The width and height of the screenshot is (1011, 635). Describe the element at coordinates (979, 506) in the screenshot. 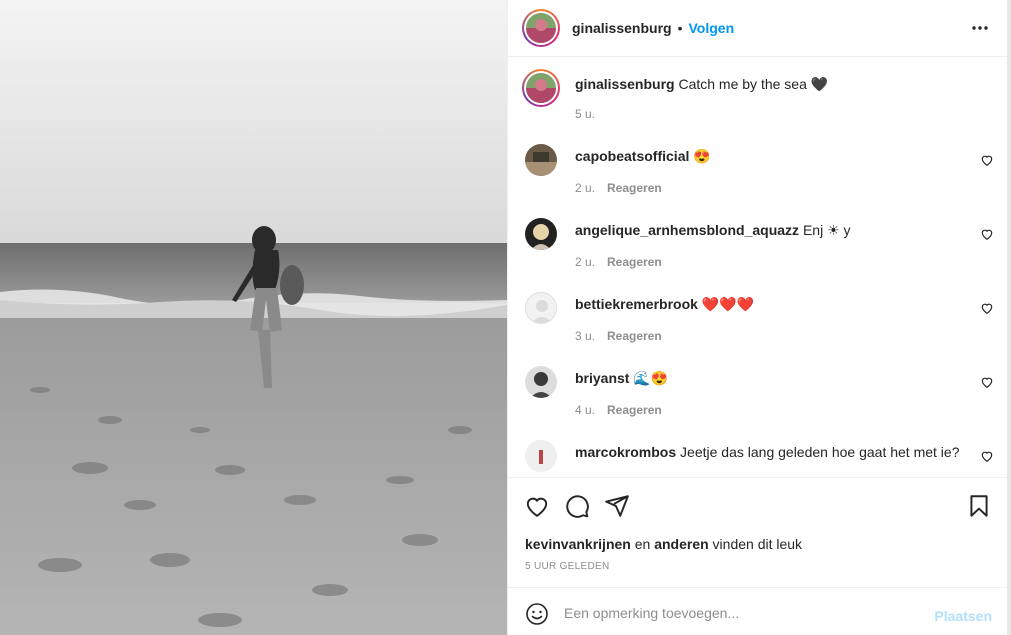

I see `bookmark-icon` at that location.